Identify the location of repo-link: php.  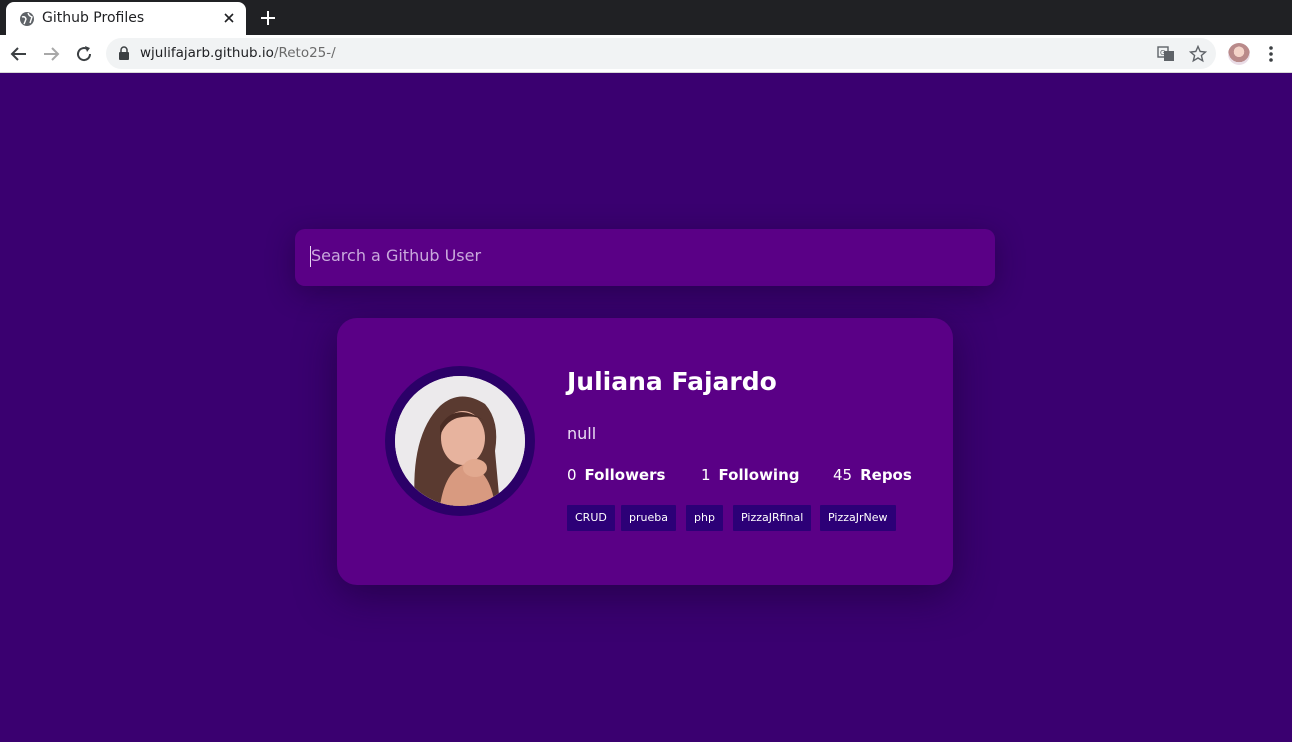
(704, 518).